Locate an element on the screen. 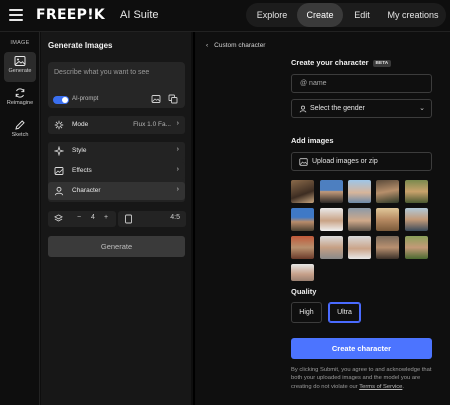  pencil-icon is located at coordinates (20, 125).